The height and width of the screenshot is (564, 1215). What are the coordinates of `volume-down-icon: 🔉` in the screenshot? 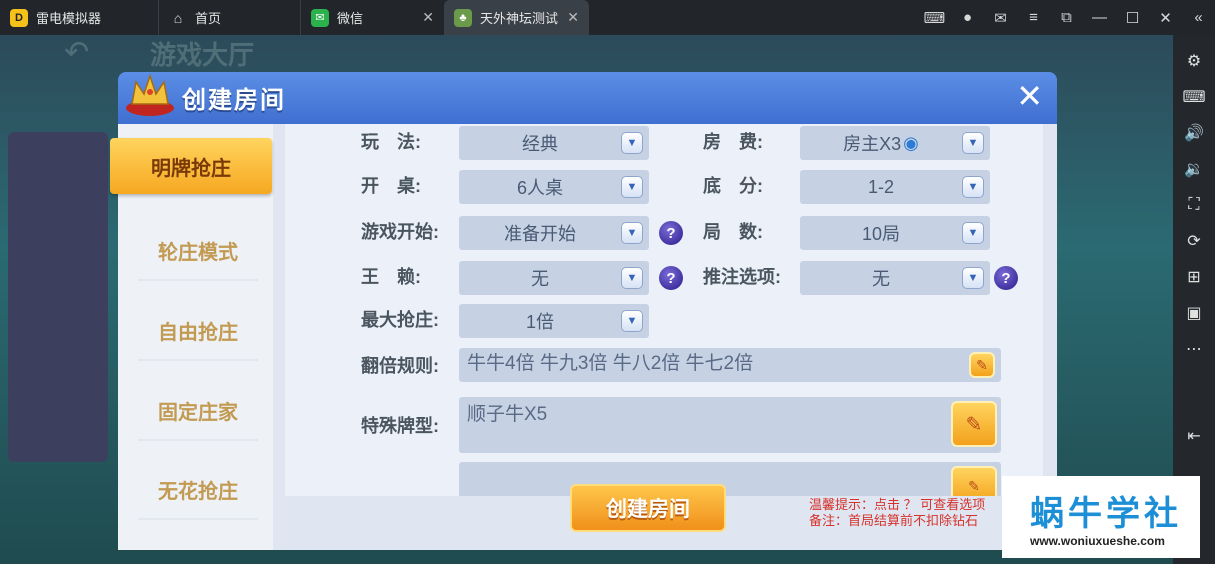 It's located at (1194, 169).